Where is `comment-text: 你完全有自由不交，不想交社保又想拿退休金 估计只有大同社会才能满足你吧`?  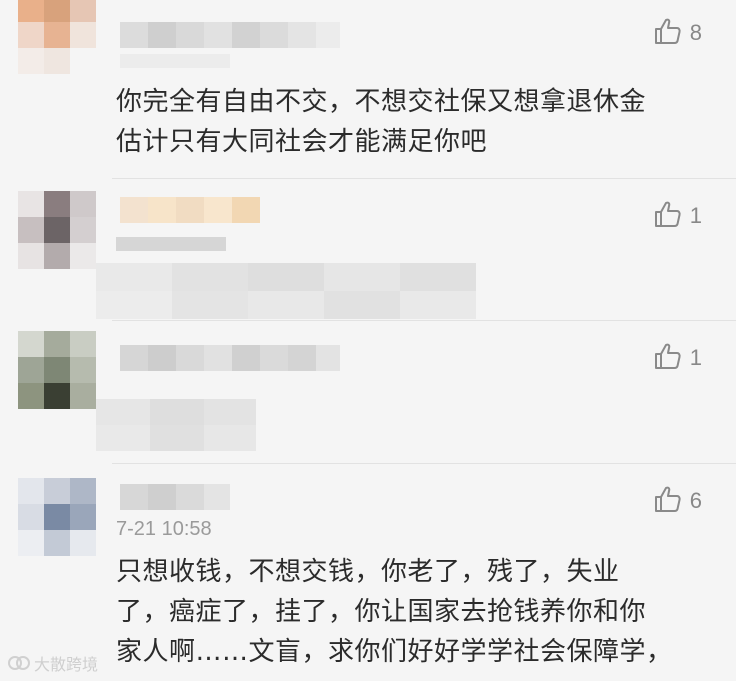 comment-text: 你完全有自由不交，不想交社保又想拿退休金 估计只有大同社会才能满足你吧 is located at coordinates (406, 122).